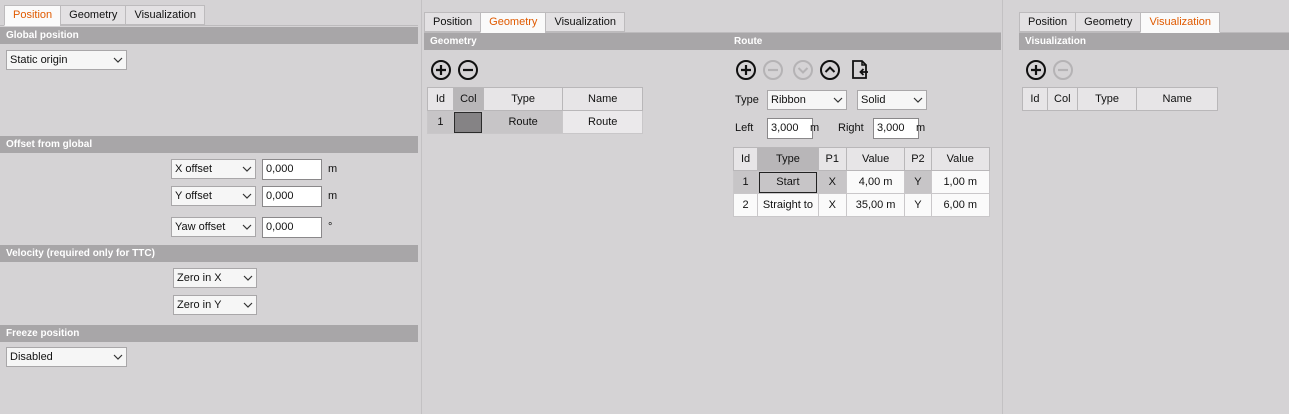 The width and height of the screenshot is (1289, 414). What do you see at coordinates (39, 60) in the screenshot?
I see `global-position-select-value: Static origin` at bounding box center [39, 60].